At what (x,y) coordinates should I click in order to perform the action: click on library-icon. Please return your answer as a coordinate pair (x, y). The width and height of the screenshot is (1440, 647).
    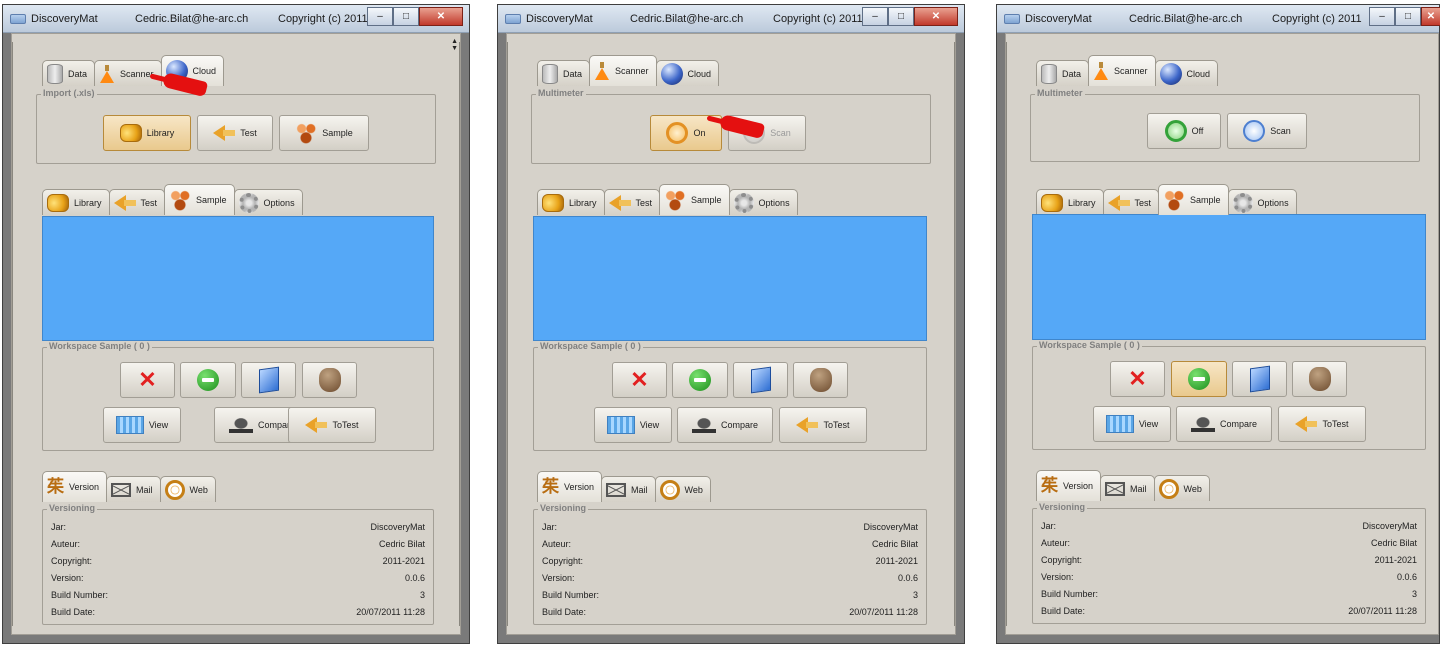
    Looking at the image, I should click on (553, 202).